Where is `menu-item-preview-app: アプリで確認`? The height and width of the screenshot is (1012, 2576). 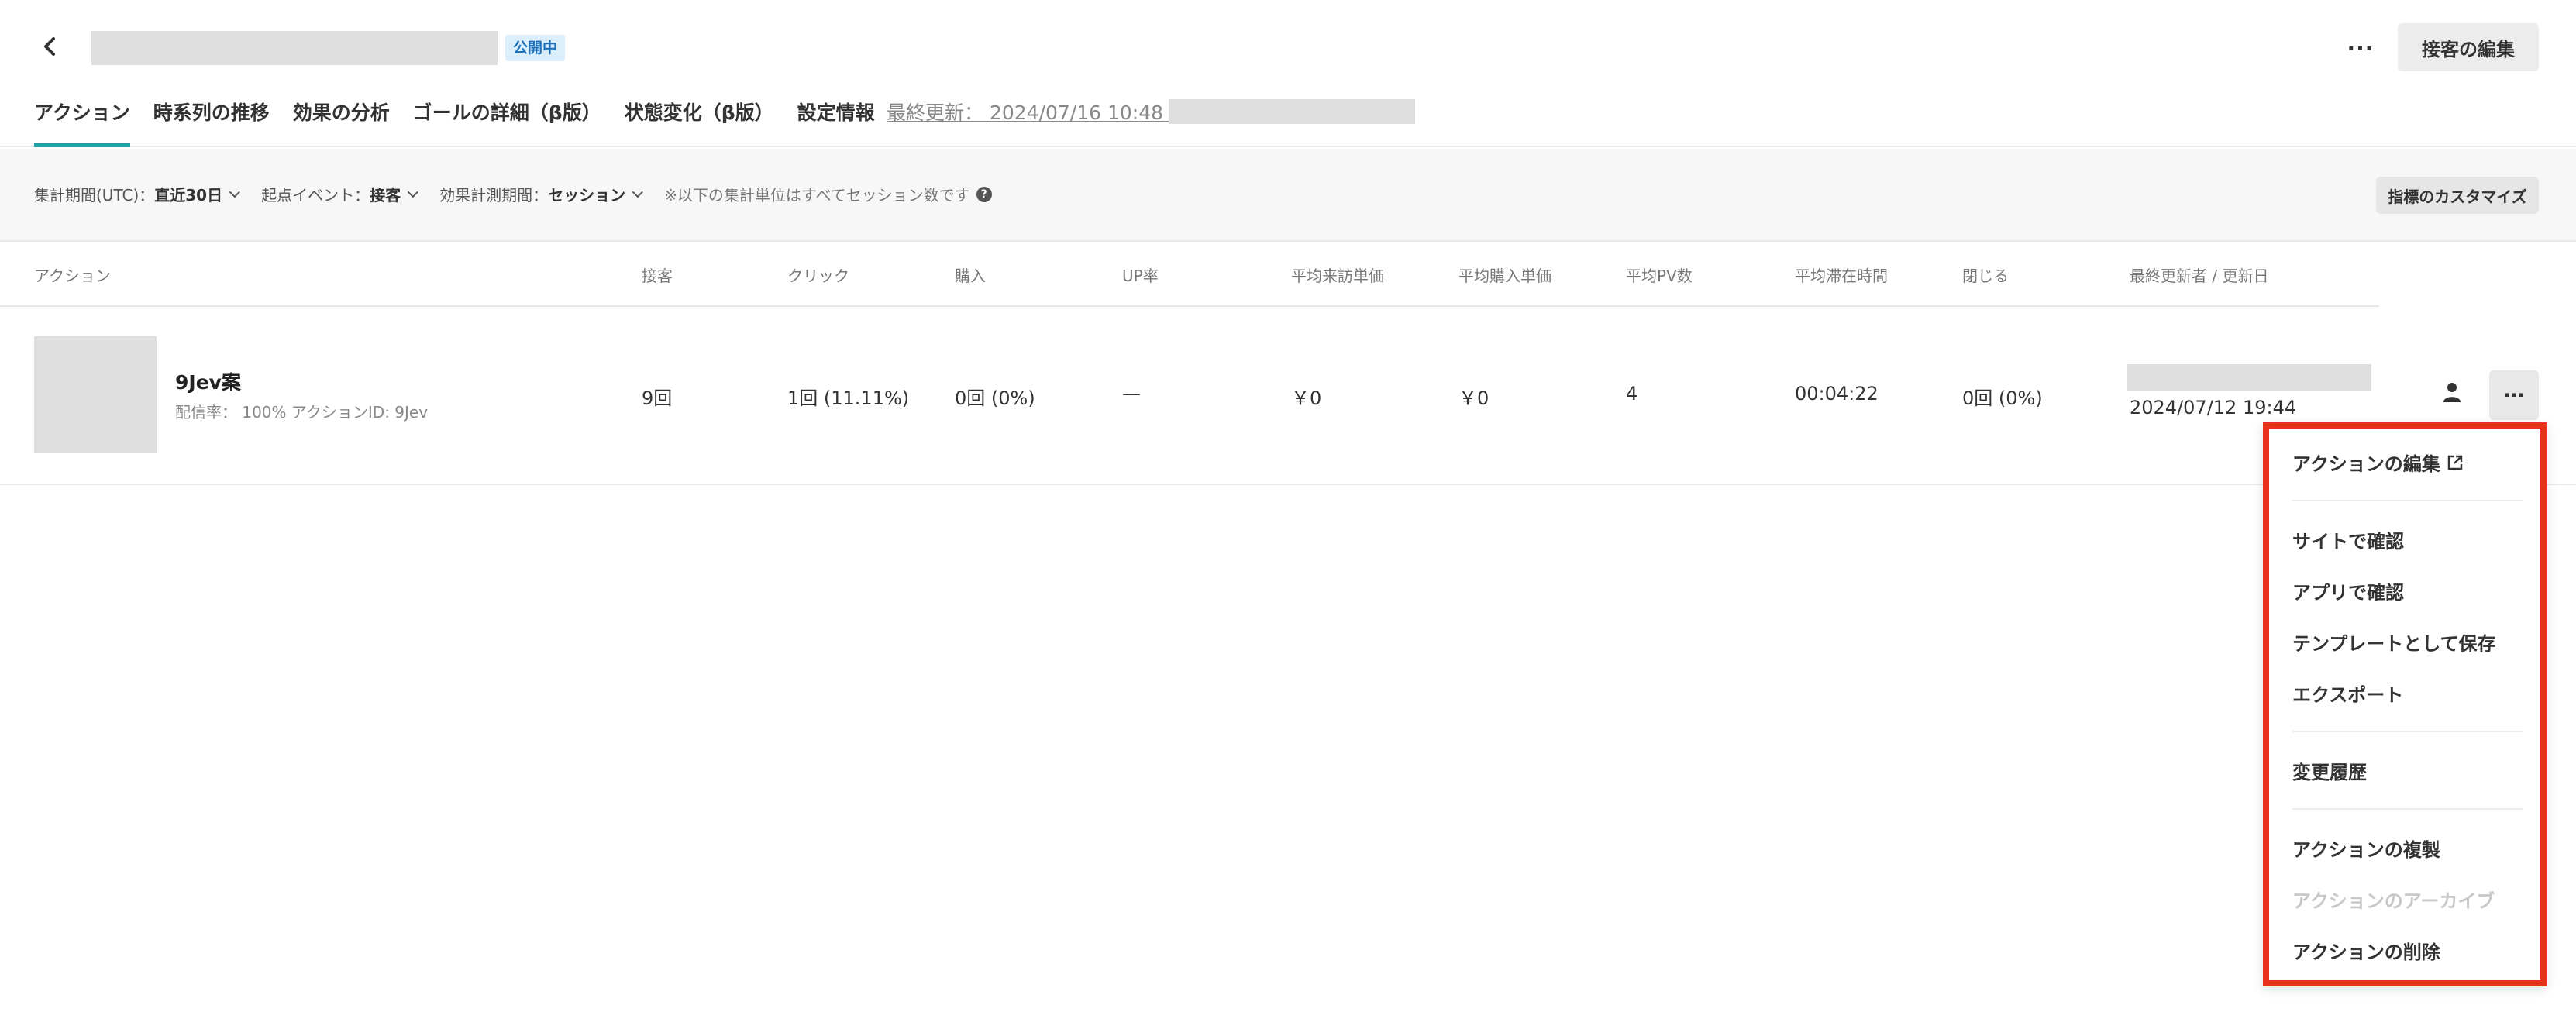
menu-item-preview-app: アプリで確認 is located at coordinates (2348, 591).